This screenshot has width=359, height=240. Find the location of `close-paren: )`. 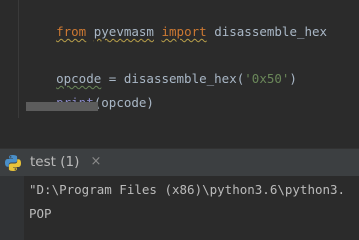

close-paren: ) is located at coordinates (293, 78).